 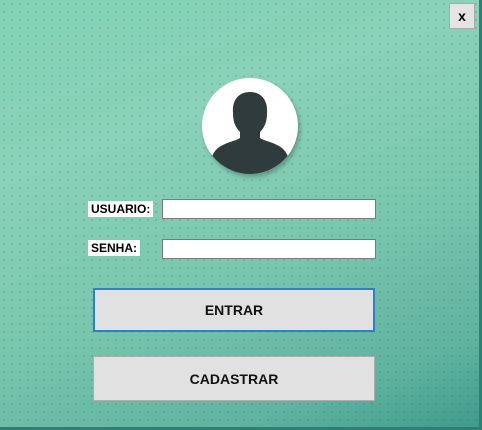 I want to click on user-silhouette-icon, so click(x=250, y=126).